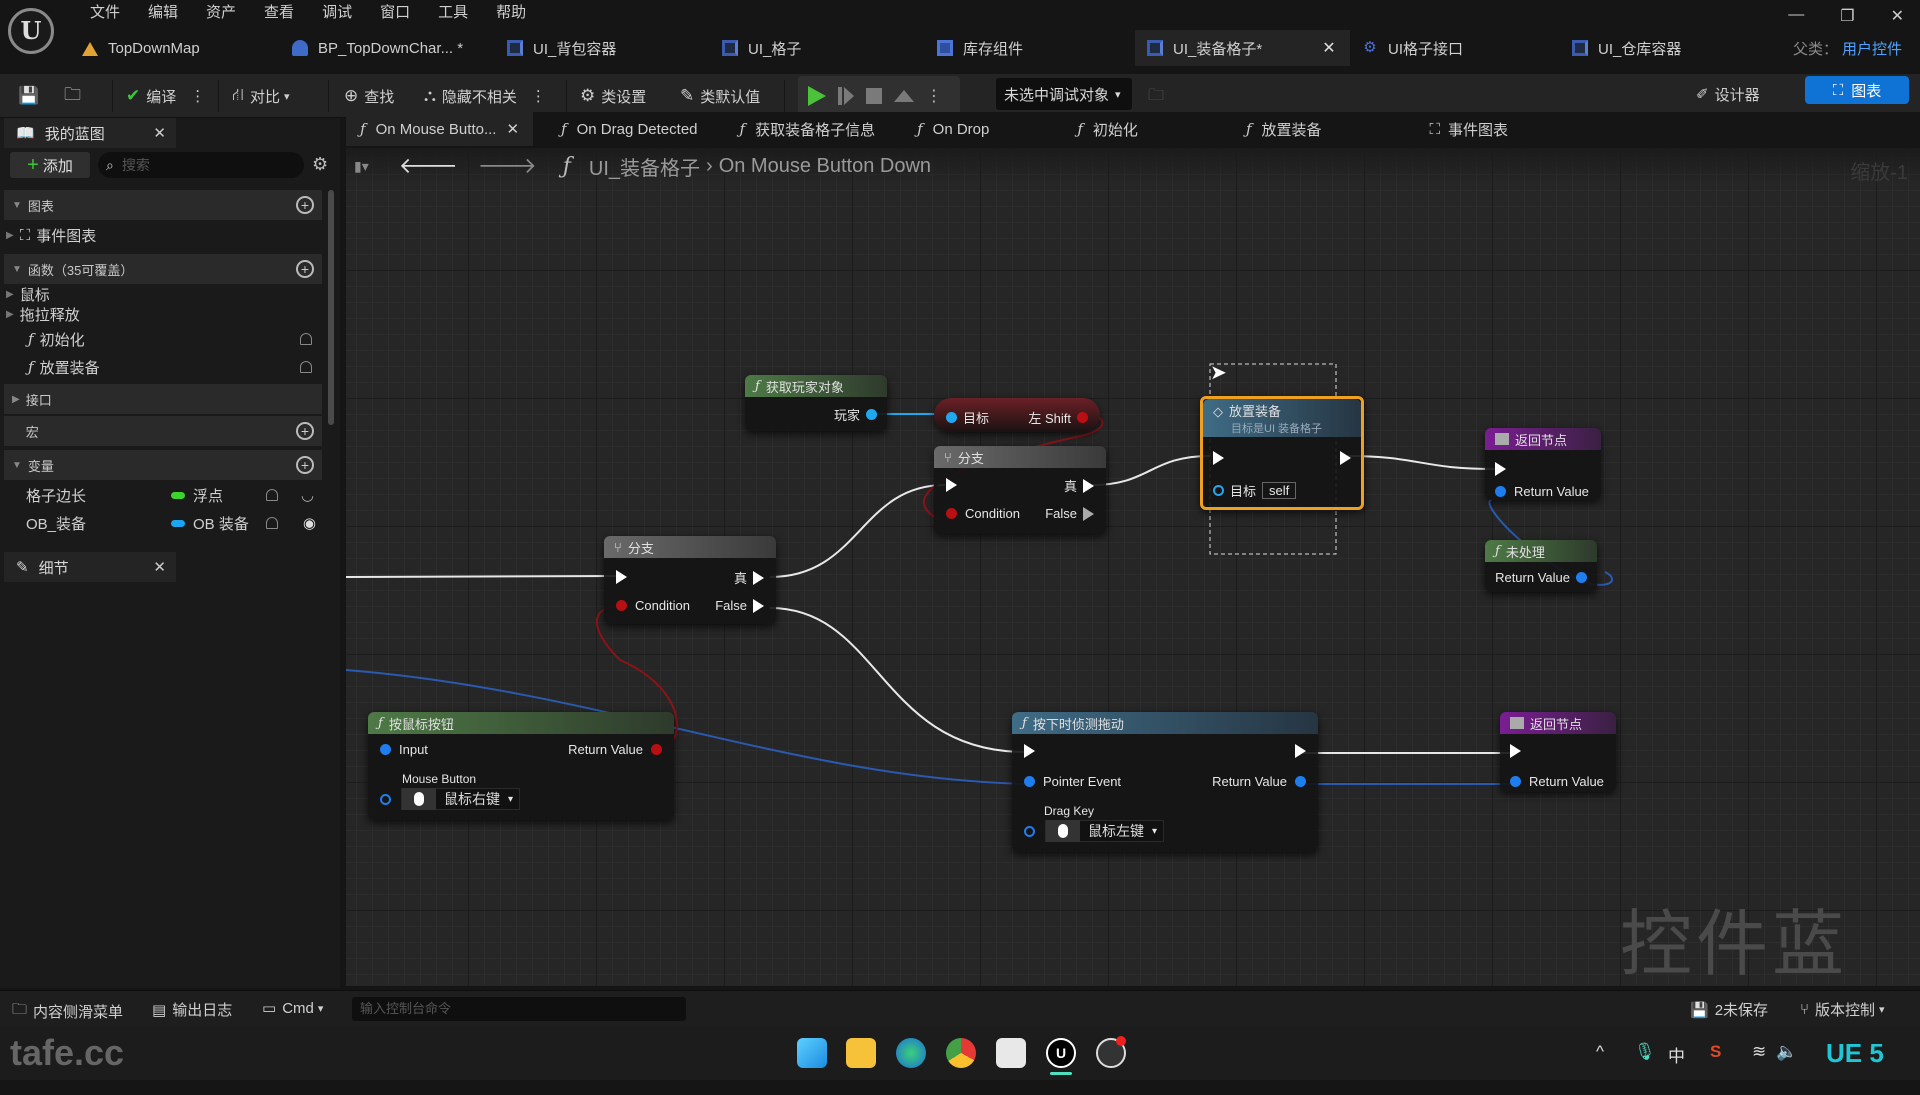 The width and height of the screenshot is (1920, 1095). Describe the element at coordinates (1156, 97) in the screenshot. I see `debug-browse-icon: 🗀` at that location.